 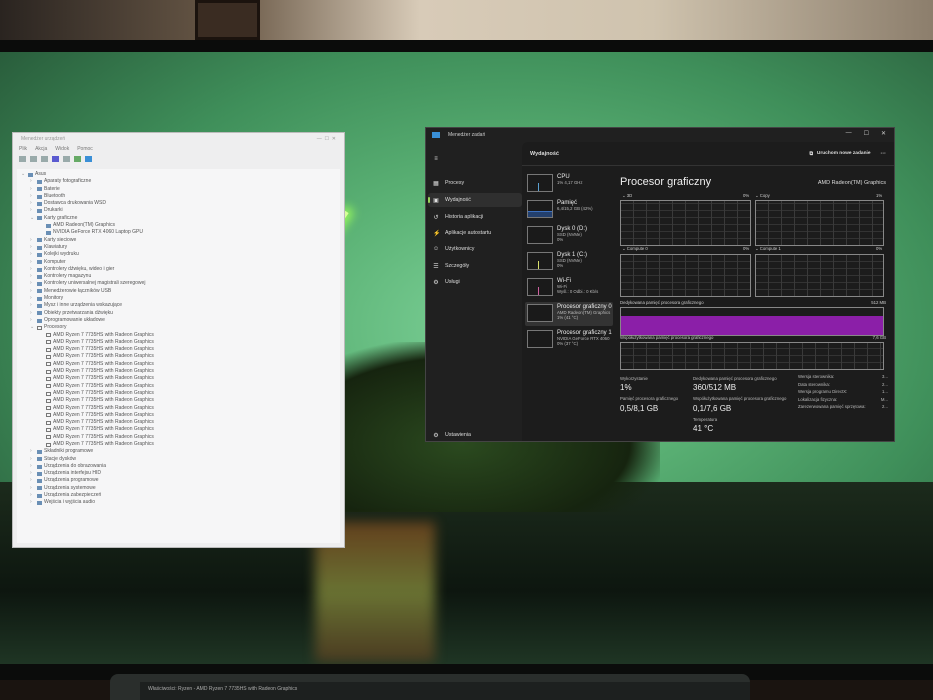 I want to click on monitor-icon, so click(x=88, y=159).